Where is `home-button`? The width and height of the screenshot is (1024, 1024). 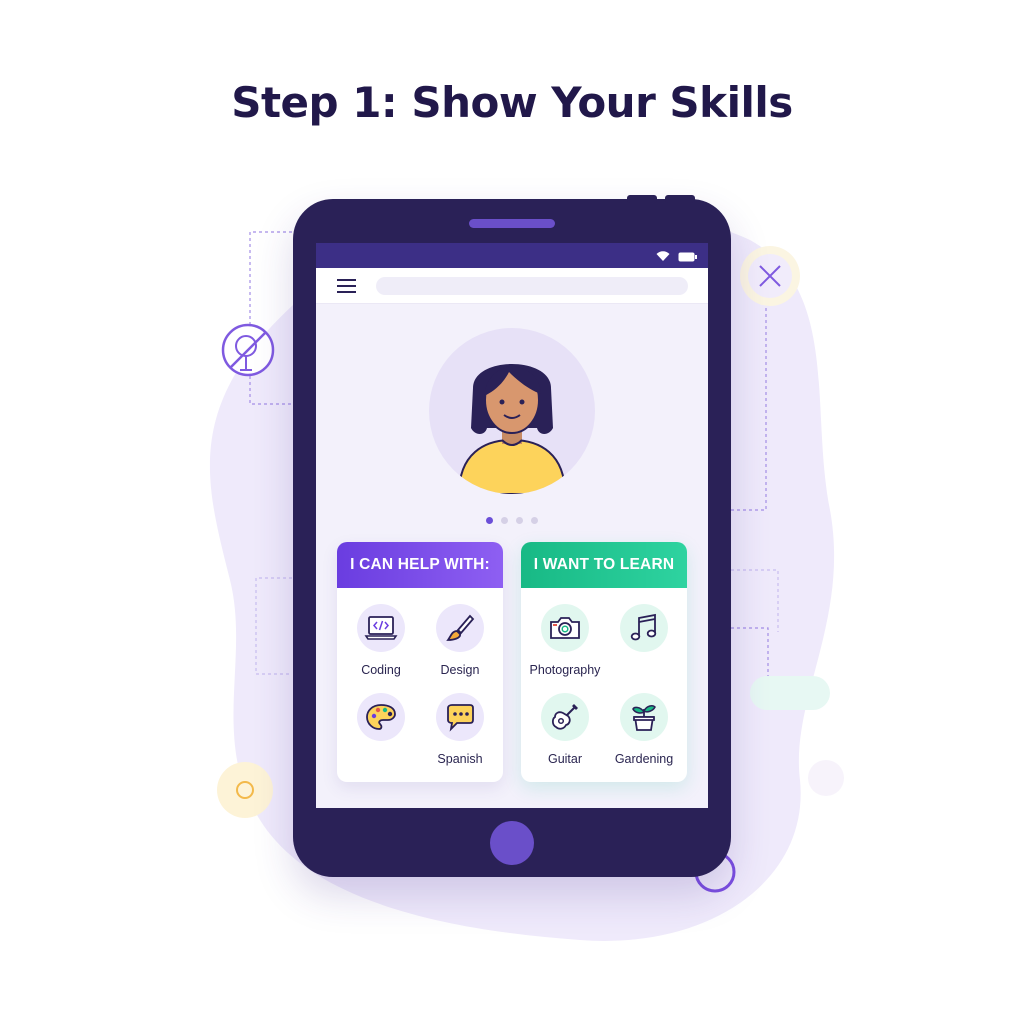 home-button is located at coordinates (512, 843).